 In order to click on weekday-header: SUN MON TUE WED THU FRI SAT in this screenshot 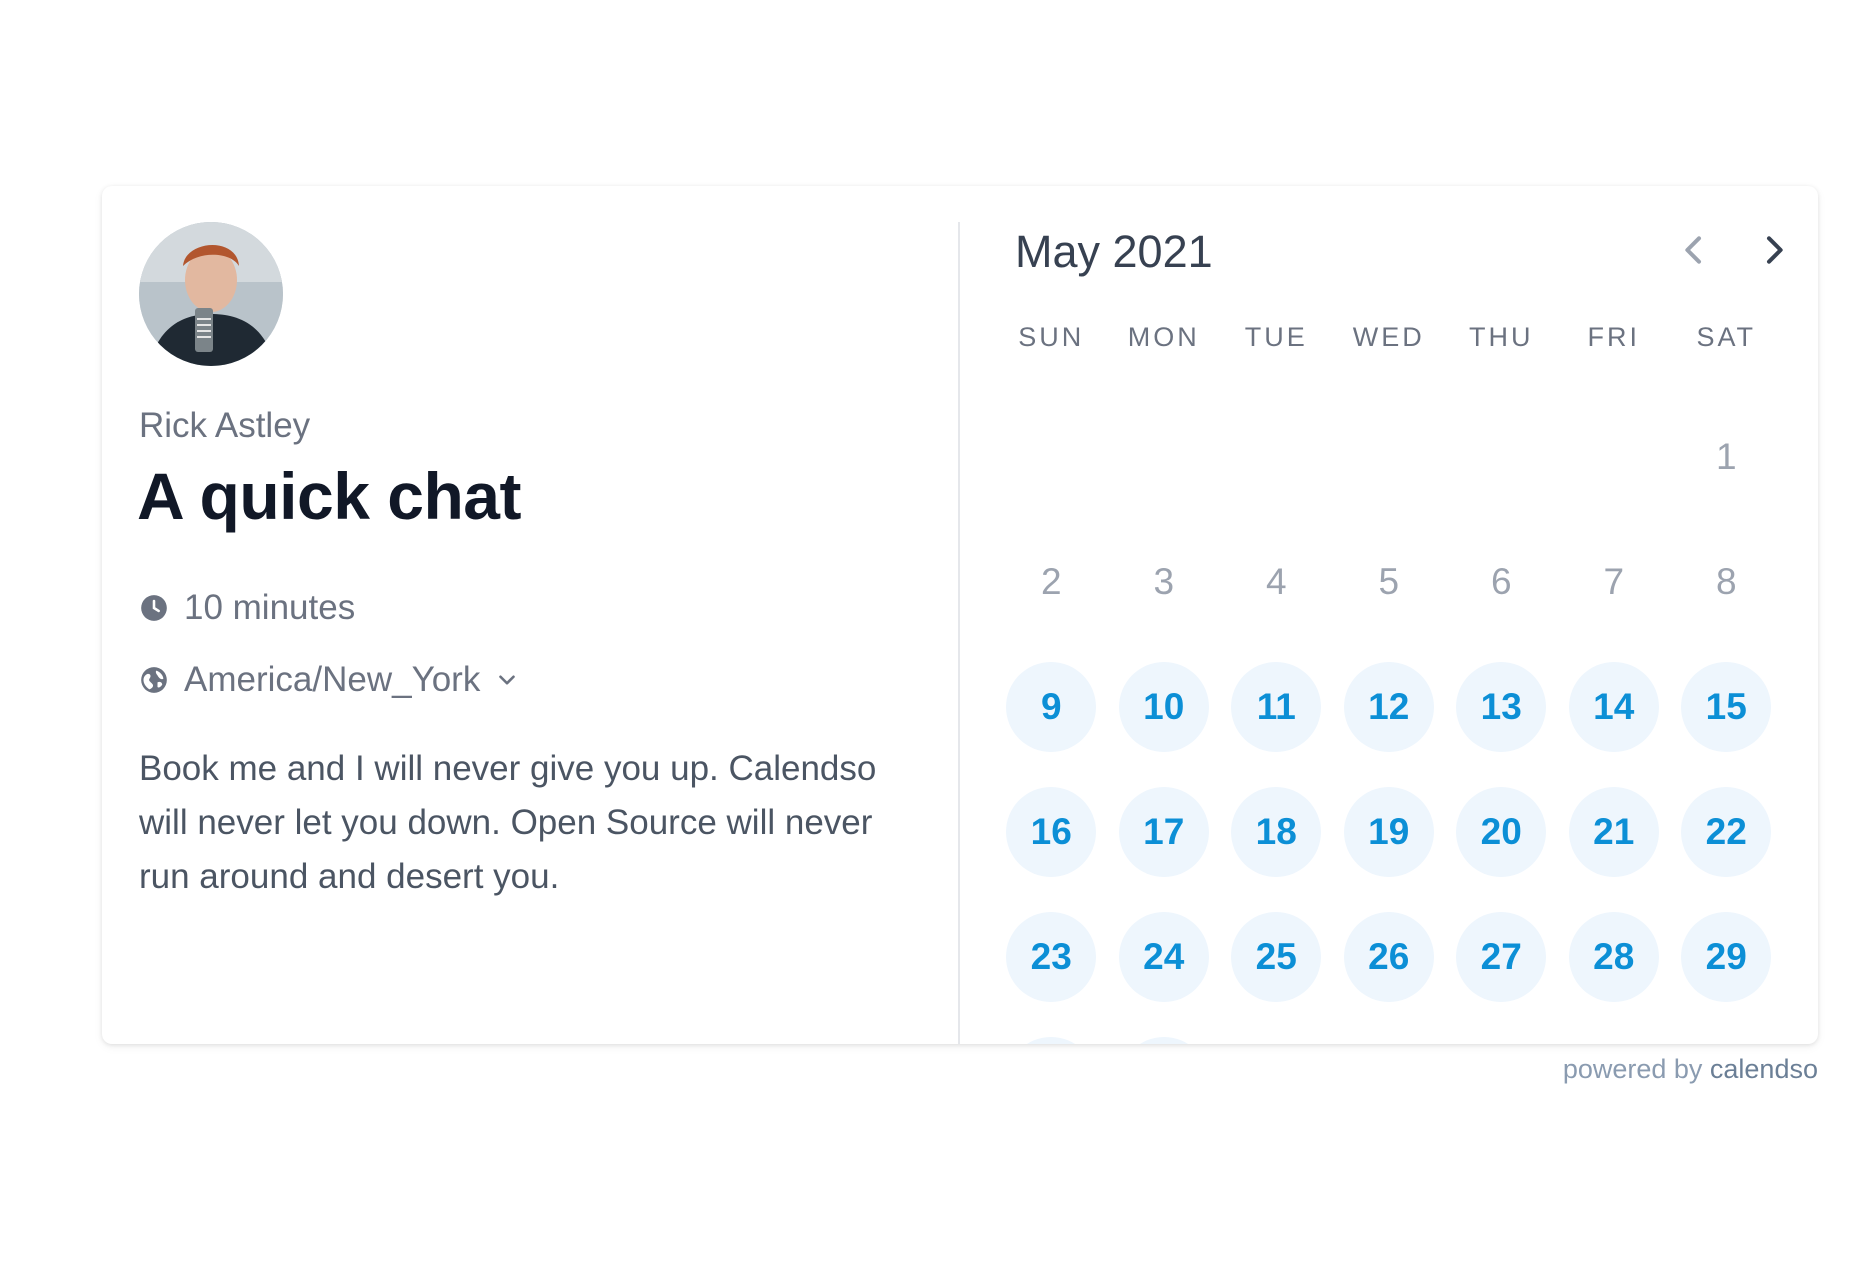, I will do `click(1389, 337)`.